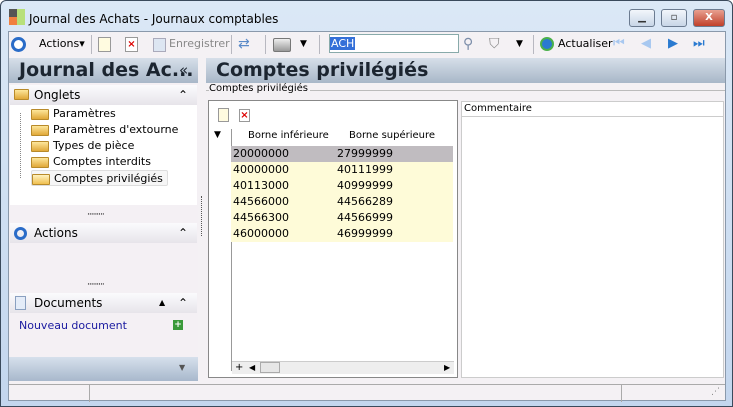 This screenshot has height=407, width=733. I want to click on expand-down-icon: ▼, so click(182, 367).